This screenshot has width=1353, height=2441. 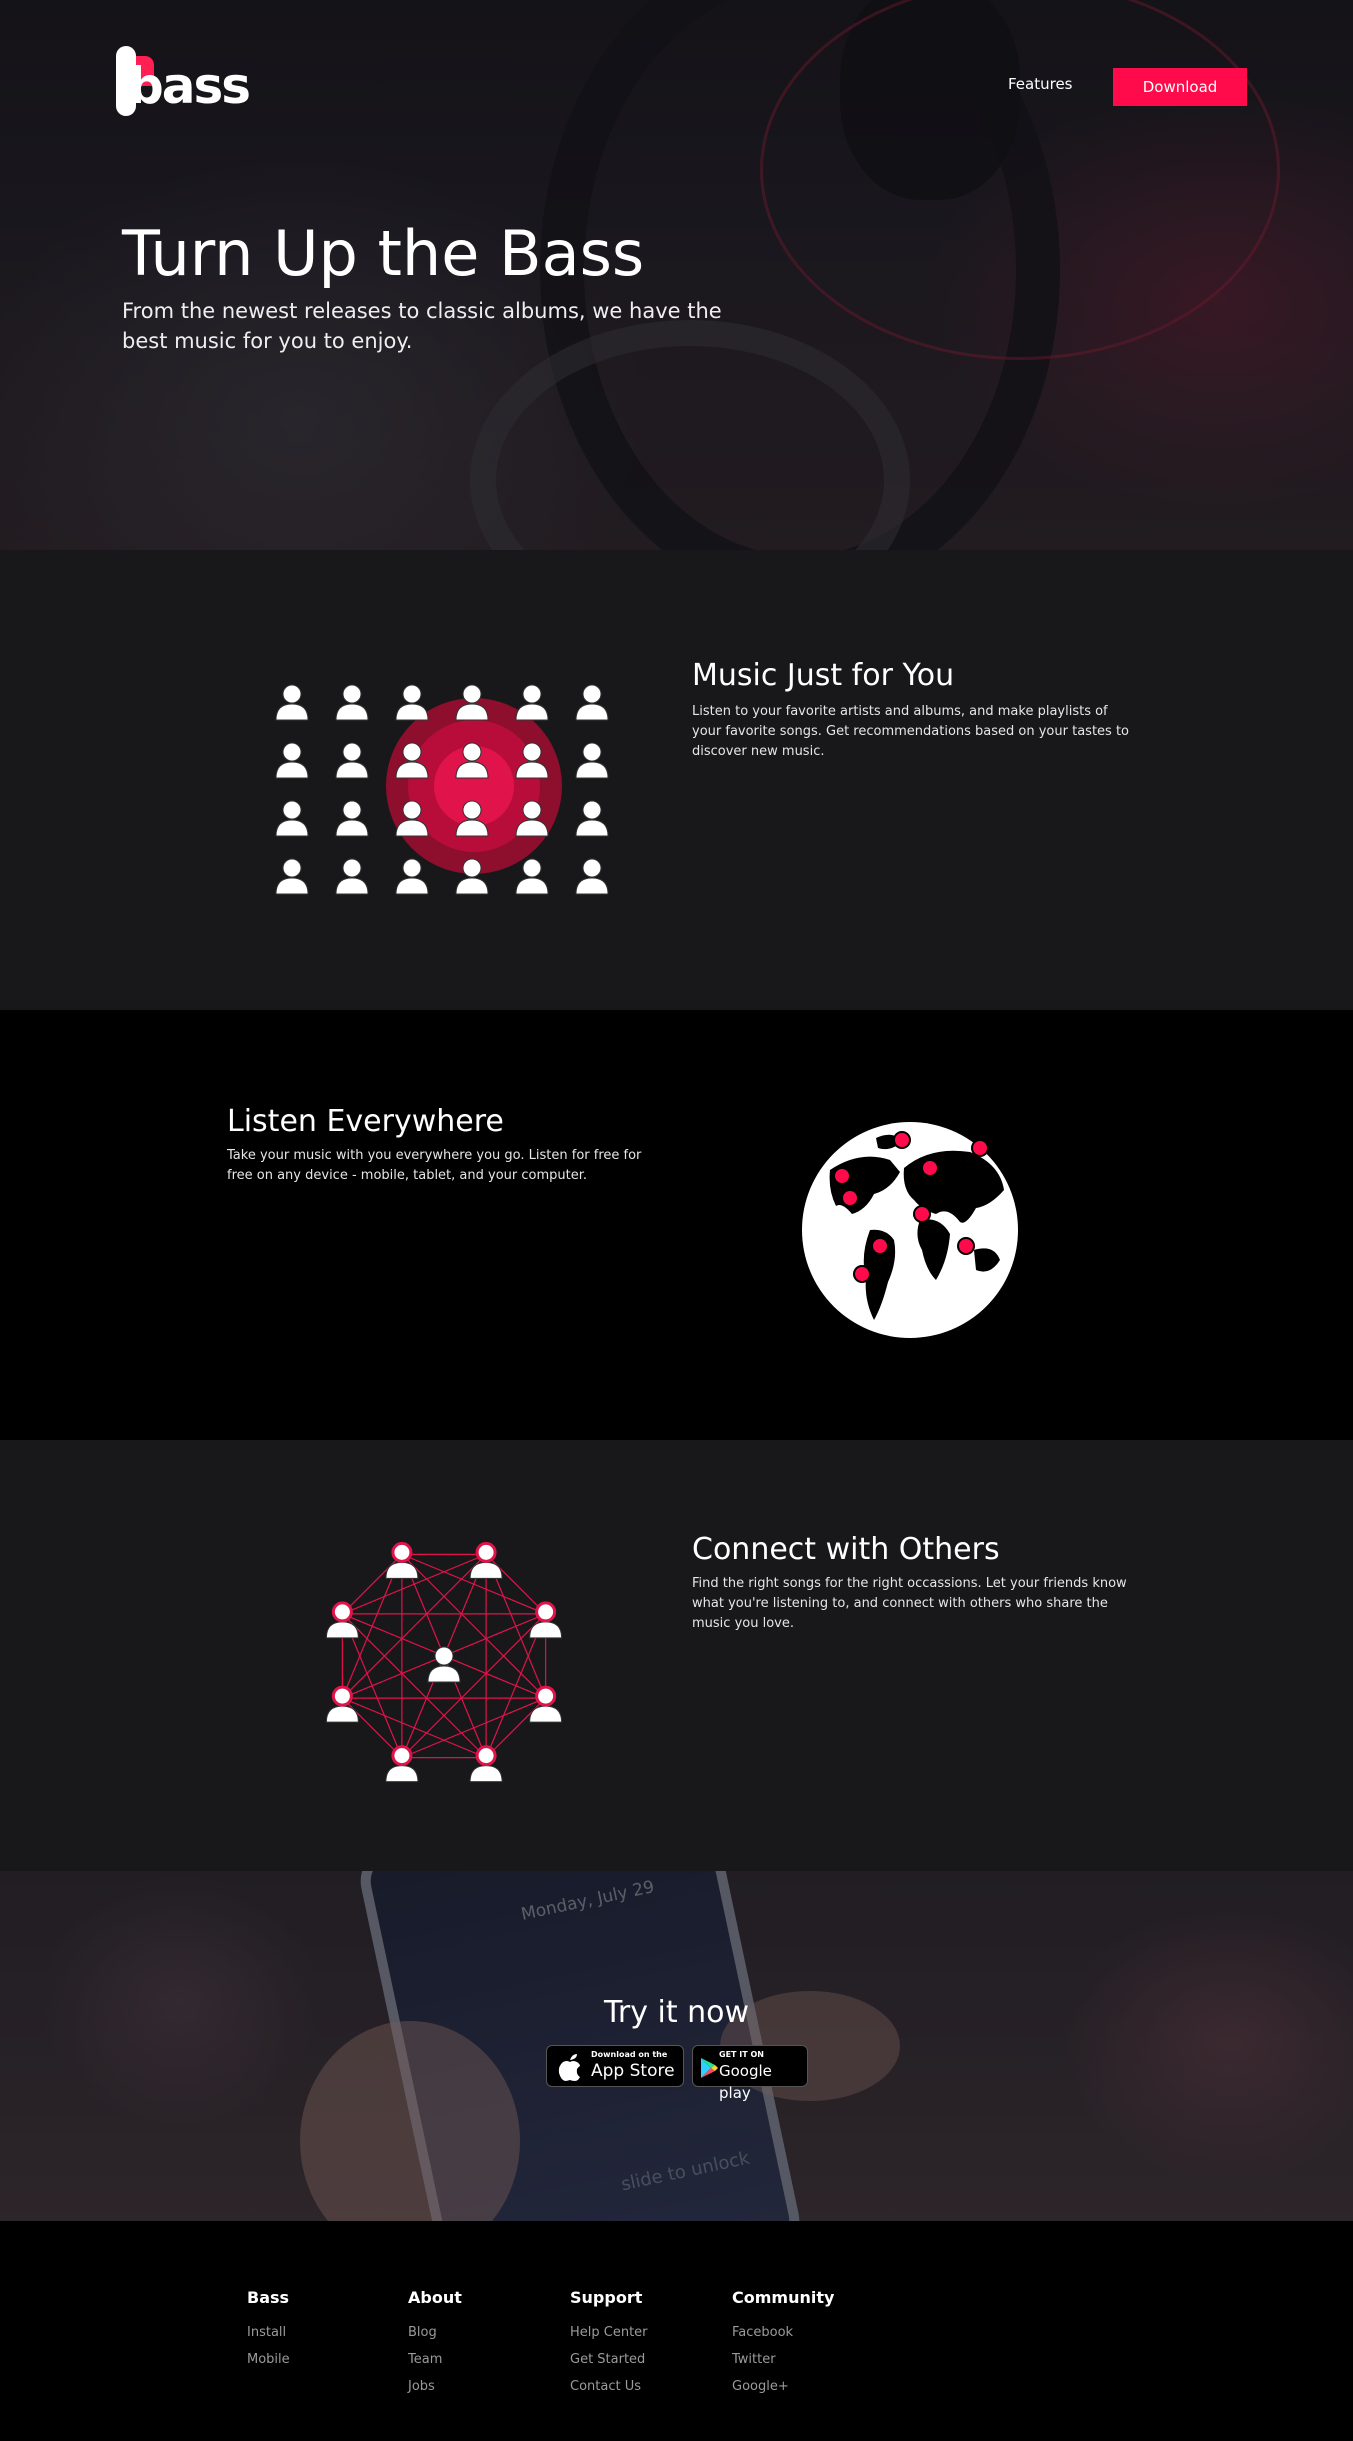 I want to click on app-store-badge: Download on the App Store, so click(x=615, y=2066).